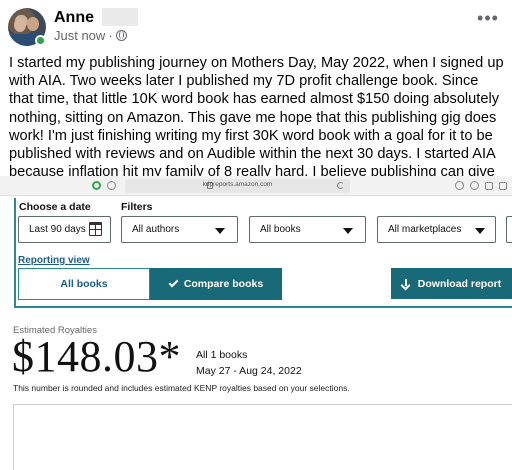 The height and width of the screenshot is (470, 512). I want to click on books-select: All books, so click(307, 229).